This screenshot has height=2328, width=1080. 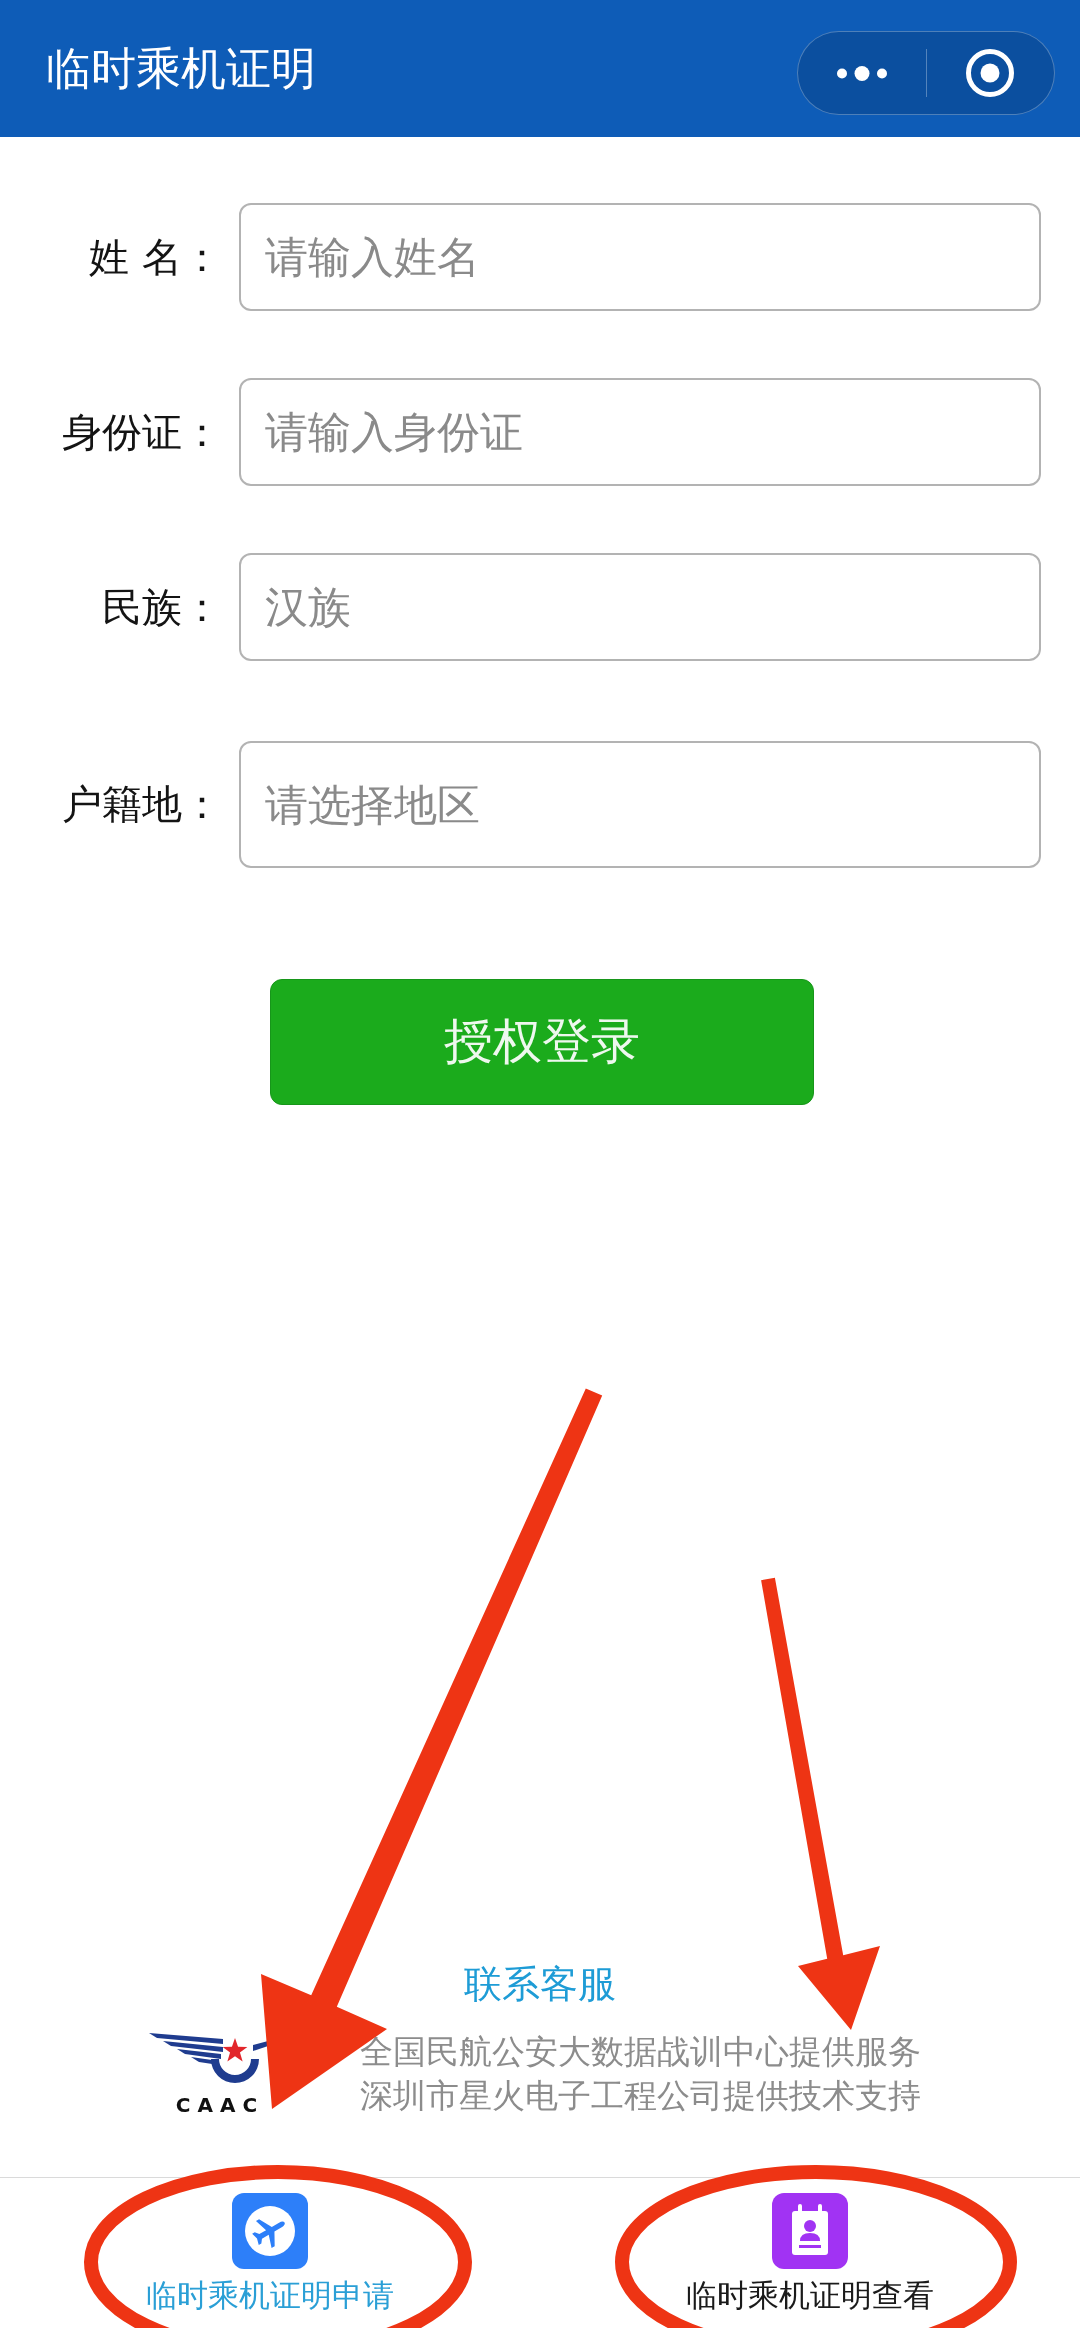 I want to click on input-field: 请输入身份证, so click(x=640, y=432).